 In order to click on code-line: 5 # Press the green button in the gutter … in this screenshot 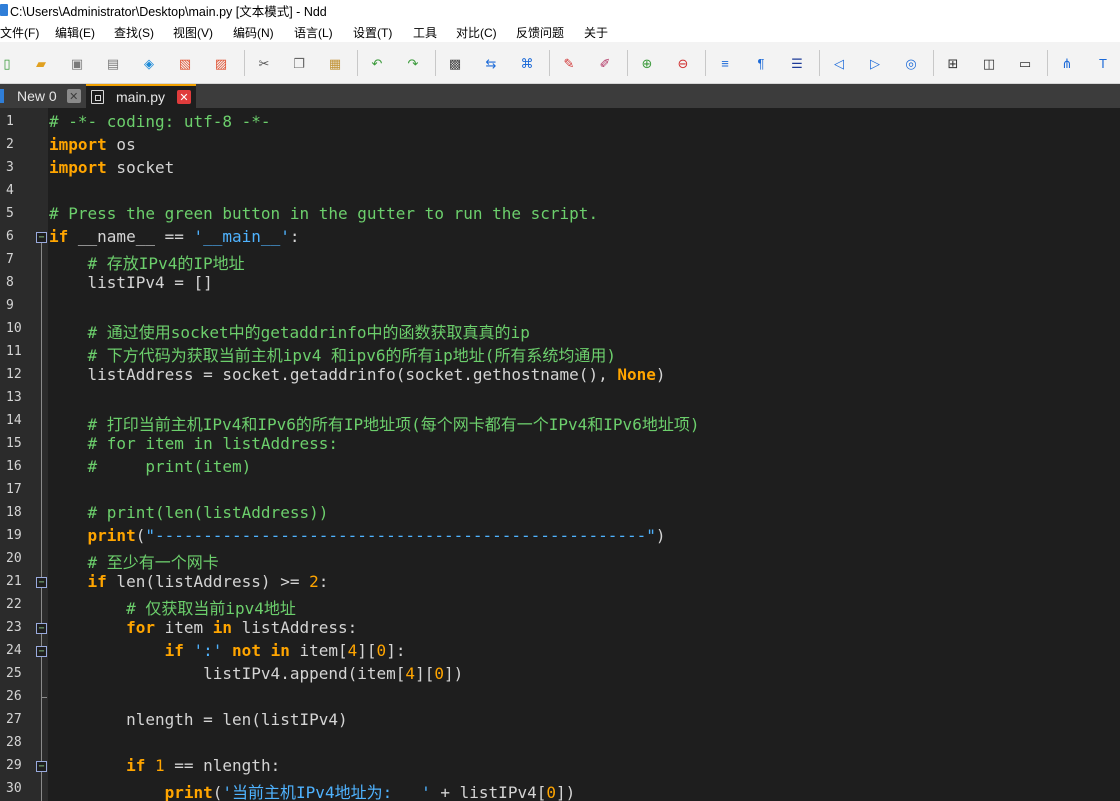, I will do `click(560, 214)`.